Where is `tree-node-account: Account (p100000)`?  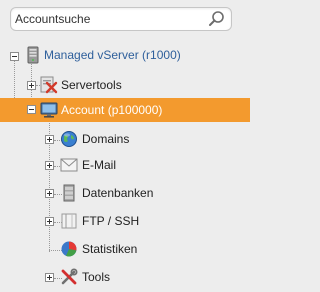
tree-node-account: Account (p100000) is located at coordinates (125, 110).